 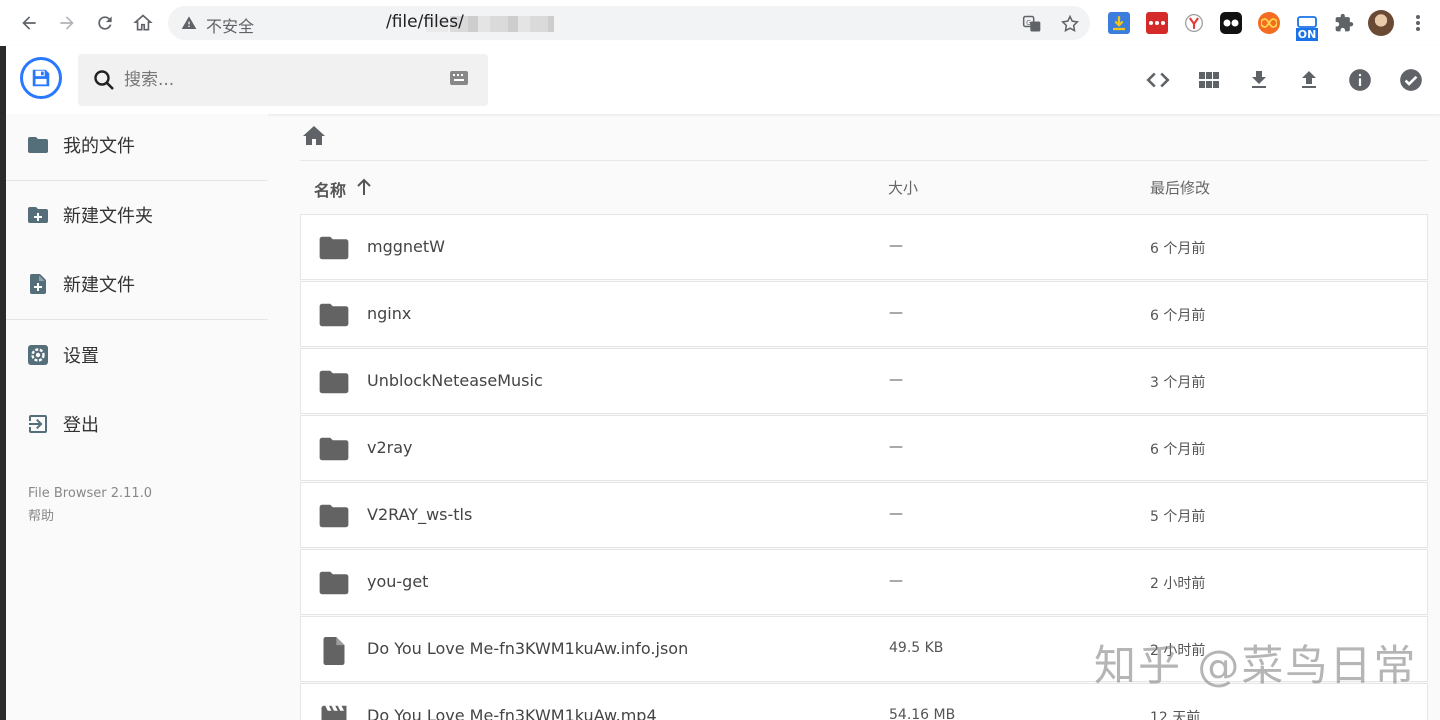 I want to click on security-label: 不安全, so click(x=230, y=26).